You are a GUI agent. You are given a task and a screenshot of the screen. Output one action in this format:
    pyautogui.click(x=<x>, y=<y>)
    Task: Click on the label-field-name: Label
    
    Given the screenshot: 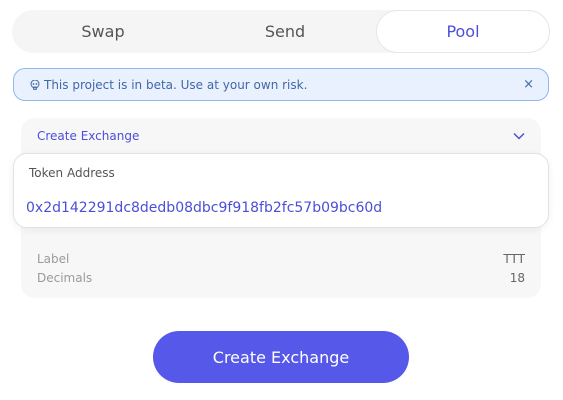 What is the action you would take?
    pyautogui.click(x=53, y=258)
    